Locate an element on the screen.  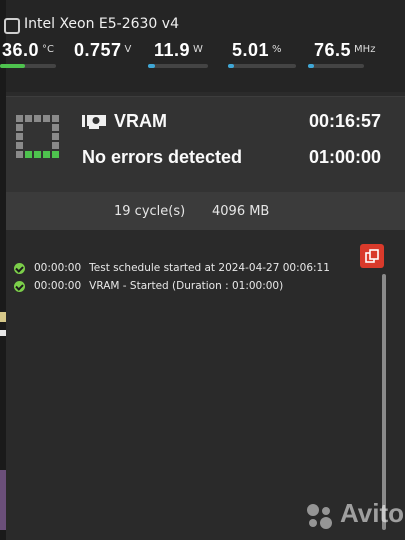
log-scrollbar is located at coordinates (384, 402).